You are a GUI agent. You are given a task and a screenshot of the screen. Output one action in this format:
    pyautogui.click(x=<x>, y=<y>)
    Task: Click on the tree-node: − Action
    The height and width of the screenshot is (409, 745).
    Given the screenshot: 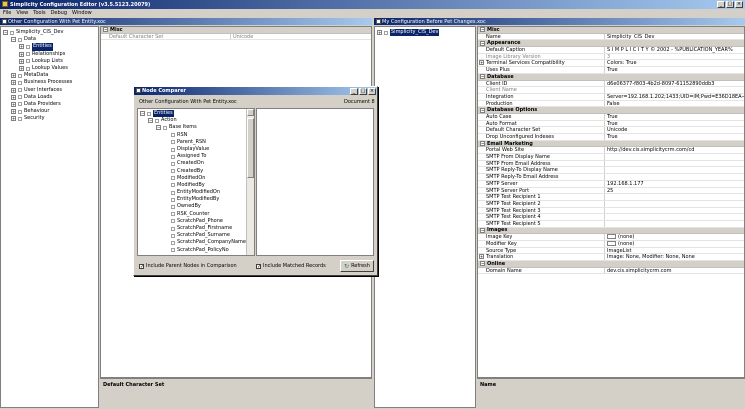 What is the action you would take?
    pyautogui.click(x=196, y=120)
    